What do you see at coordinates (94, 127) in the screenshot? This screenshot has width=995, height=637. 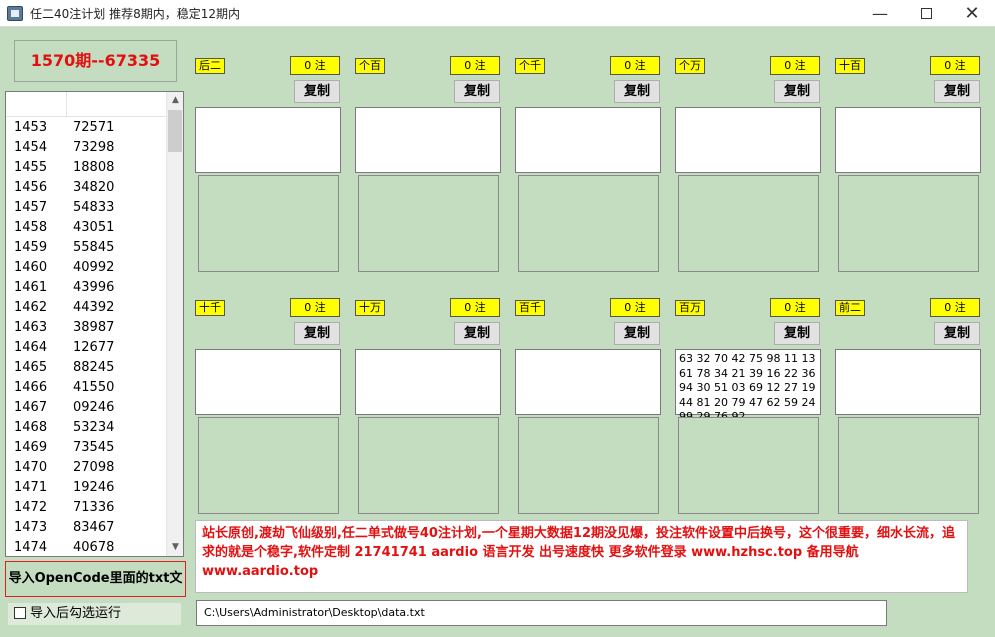 I see `history-number: 72571` at bounding box center [94, 127].